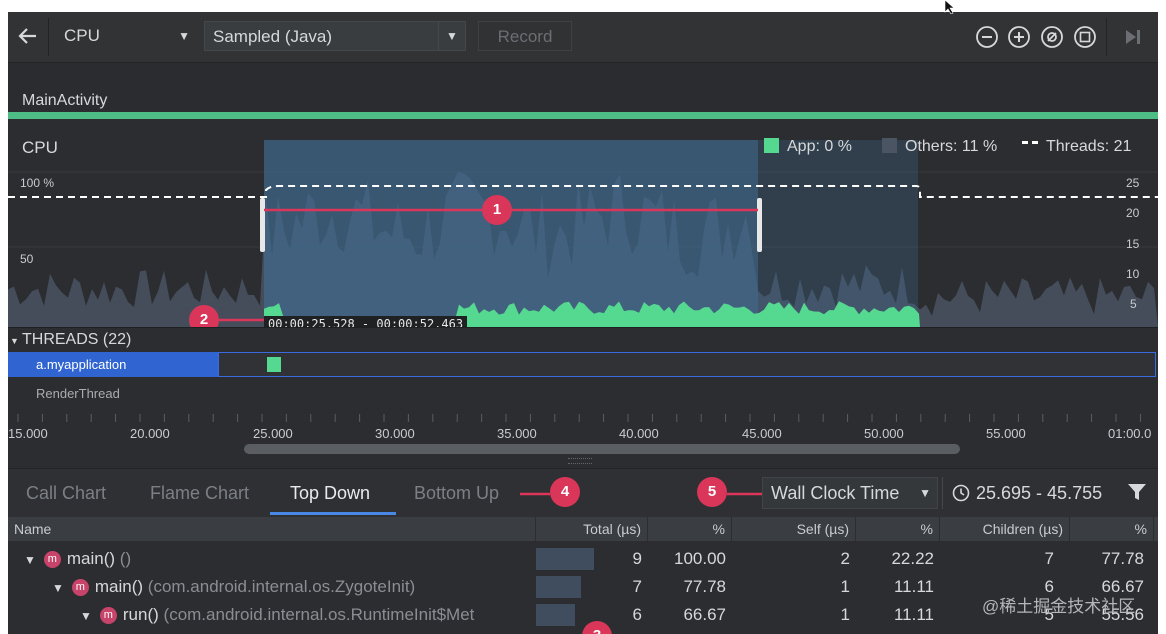 The height and width of the screenshot is (634, 1166). Describe the element at coordinates (456, 493) in the screenshot. I see `tab-bottom-up: Bottom Up` at that location.